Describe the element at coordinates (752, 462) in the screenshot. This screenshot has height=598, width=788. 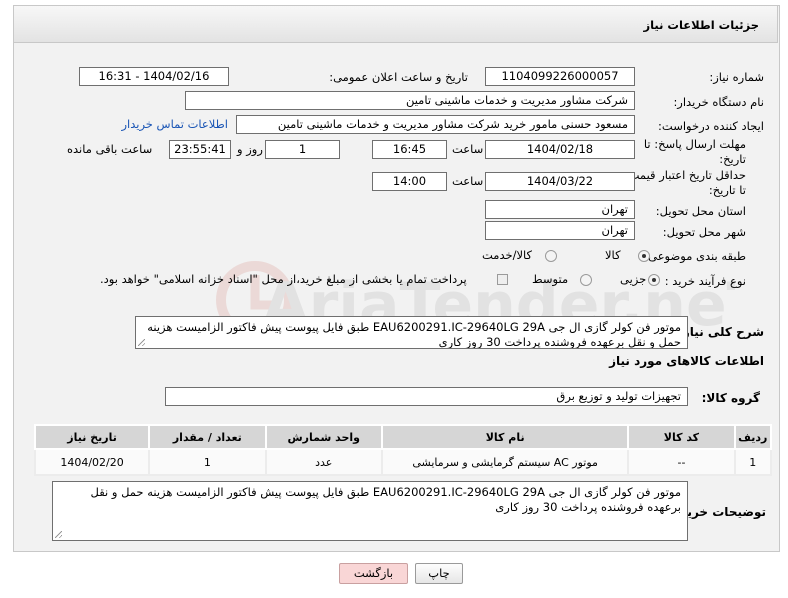
I see `cell-row: 1` at that location.